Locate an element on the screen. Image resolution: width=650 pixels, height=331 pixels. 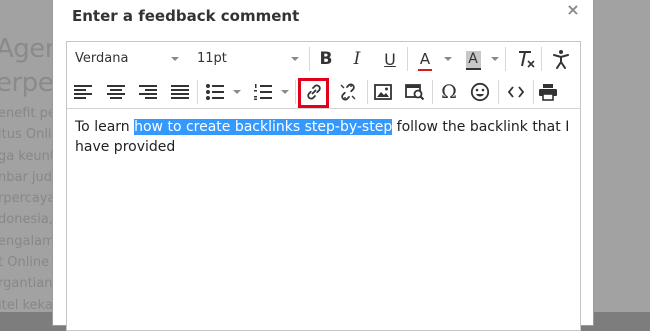
clear-formatting-icon is located at coordinates (527, 59).